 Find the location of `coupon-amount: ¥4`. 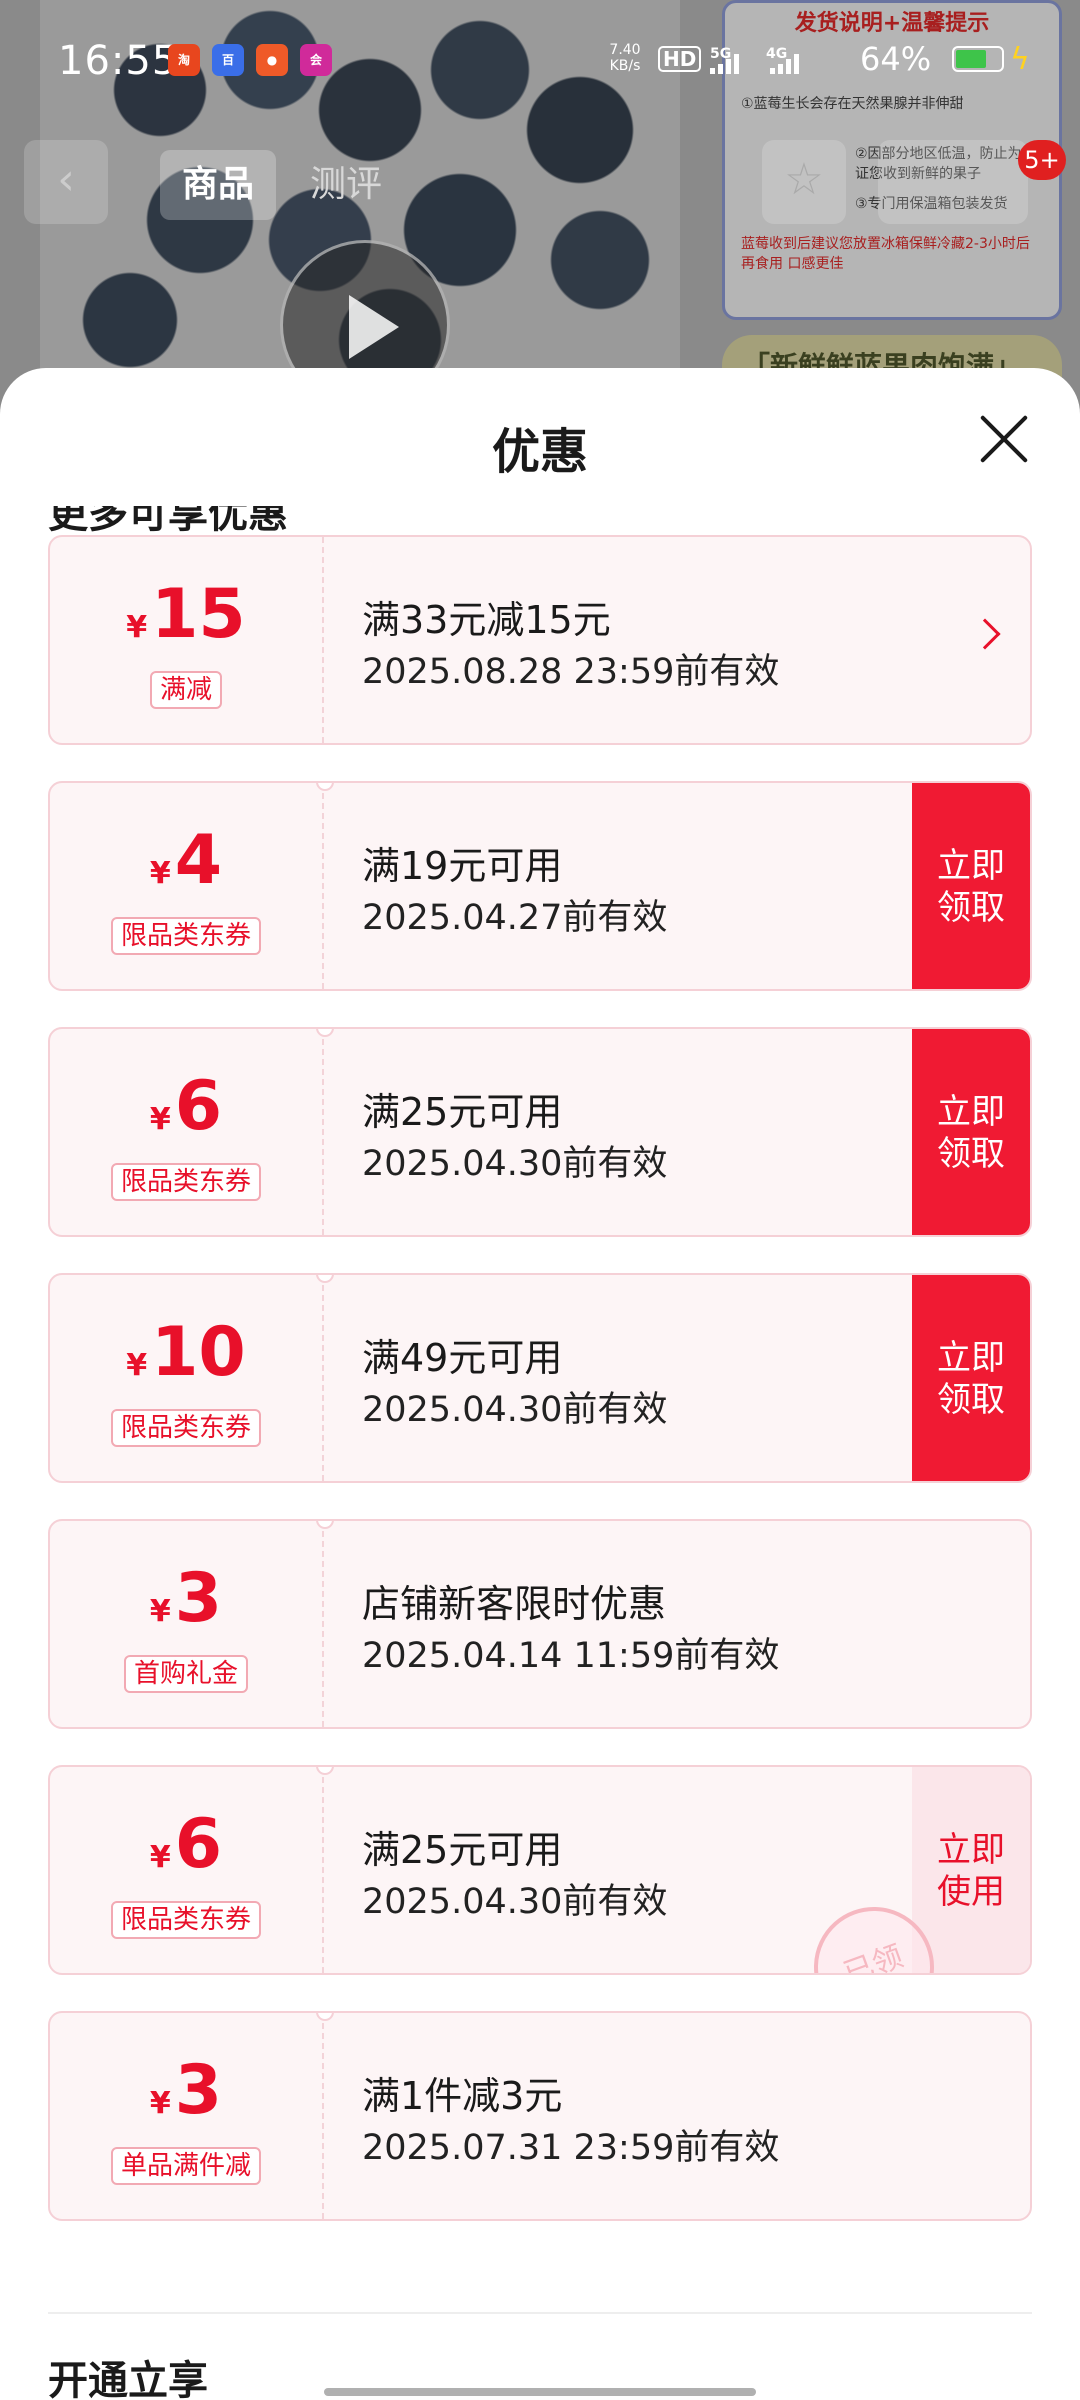

coupon-amount: ¥4 is located at coordinates (186, 861).